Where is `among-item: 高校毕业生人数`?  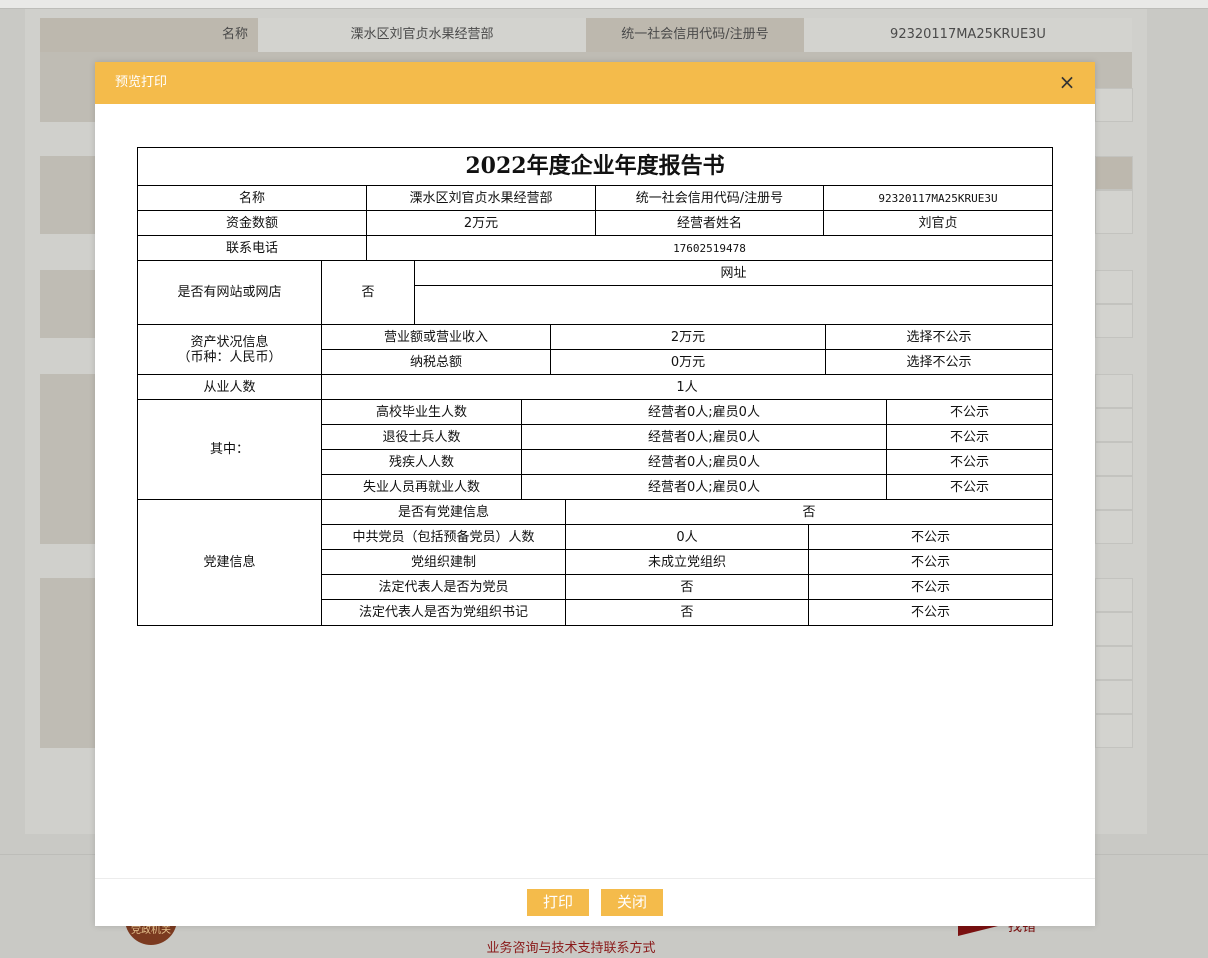 among-item: 高校毕业生人数 is located at coordinates (422, 412).